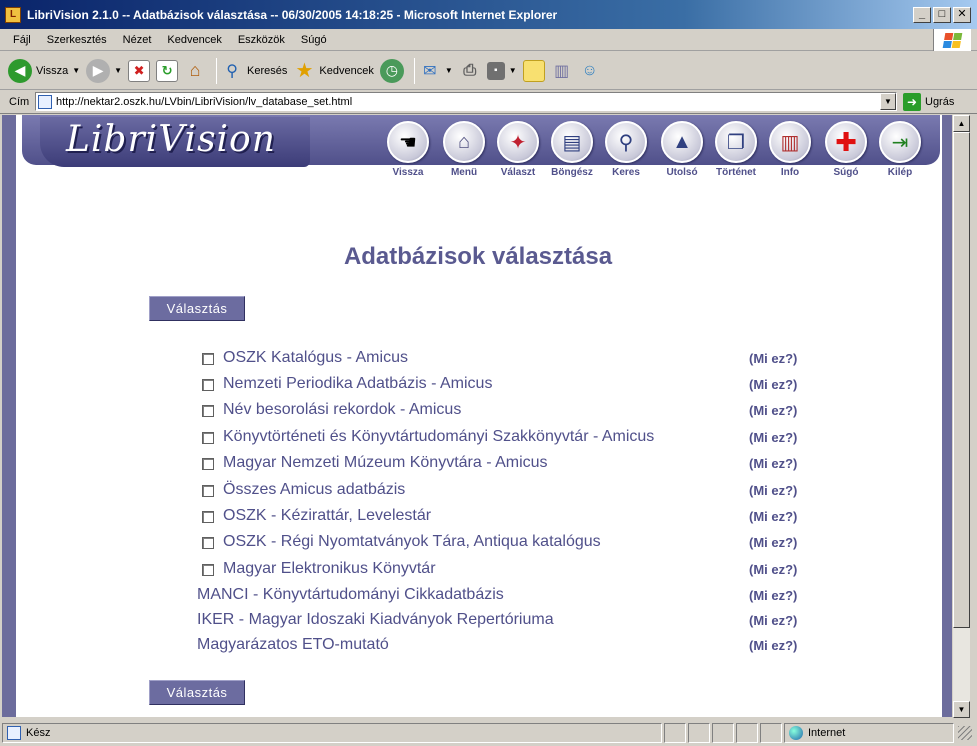  Describe the element at coordinates (572, 149) in the screenshot. I see `nav-browse-button: ▤ Böngész` at that location.